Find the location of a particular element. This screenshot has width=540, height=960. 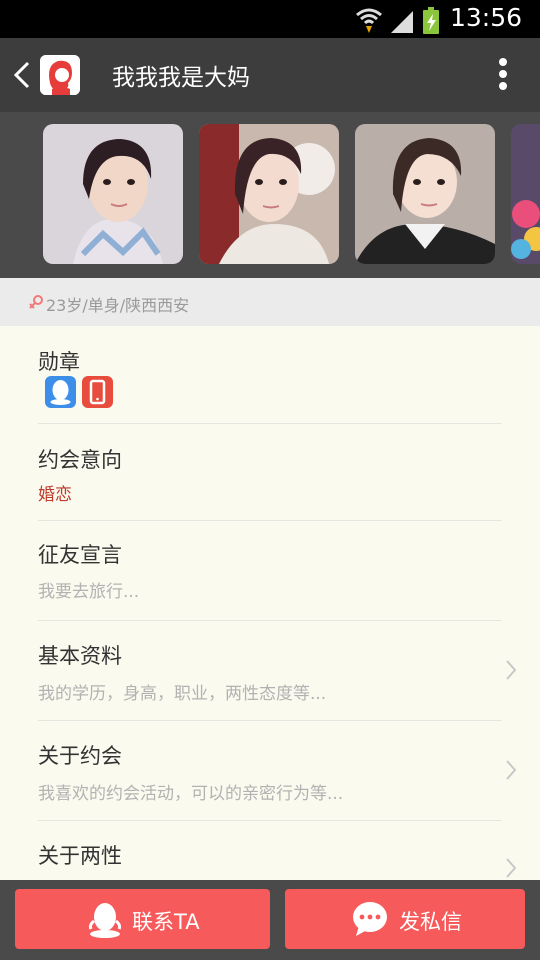

section-title: 关于约会 is located at coordinates (80, 756).